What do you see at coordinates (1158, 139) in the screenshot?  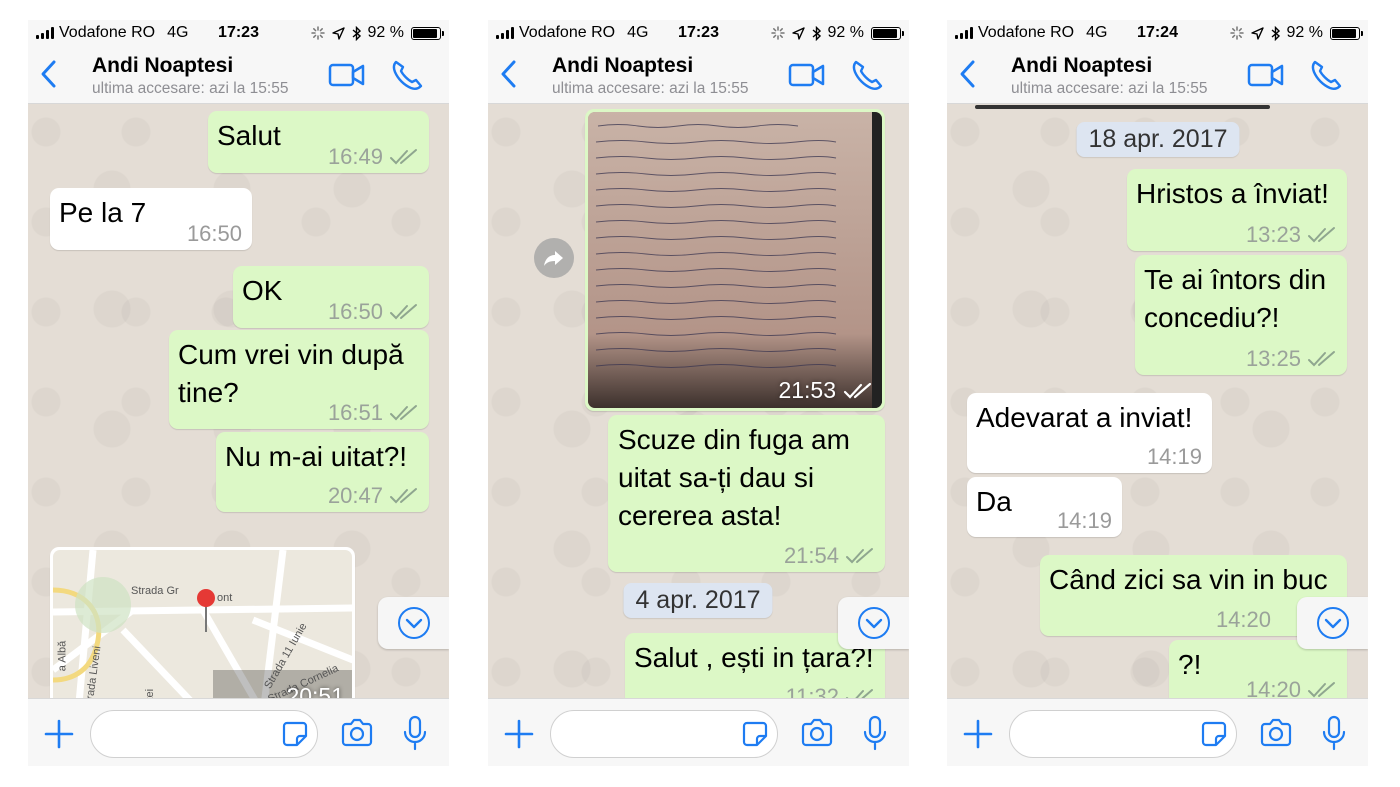 I see `date-separator: 18 apr. 2017` at bounding box center [1158, 139].